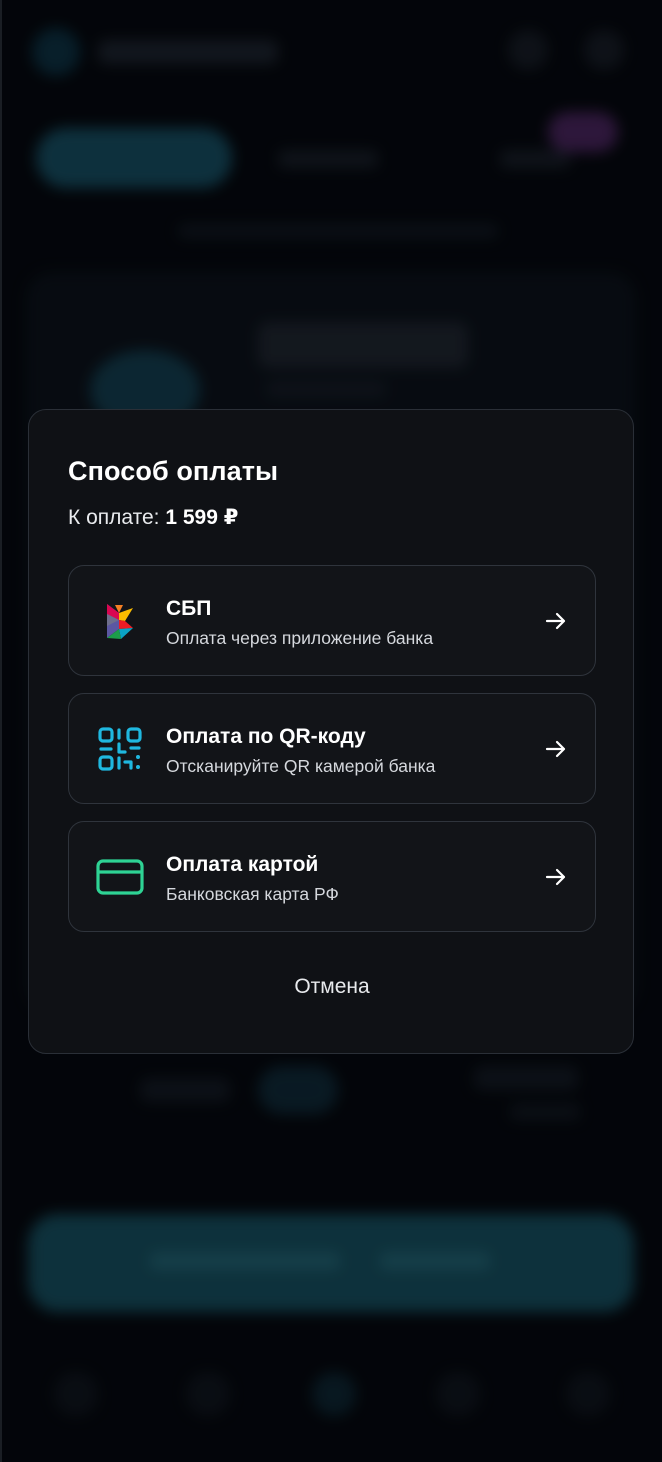  Describe the element at coordinates (120, 749) in the screenshot. I see `qr-code-icon` at that location.